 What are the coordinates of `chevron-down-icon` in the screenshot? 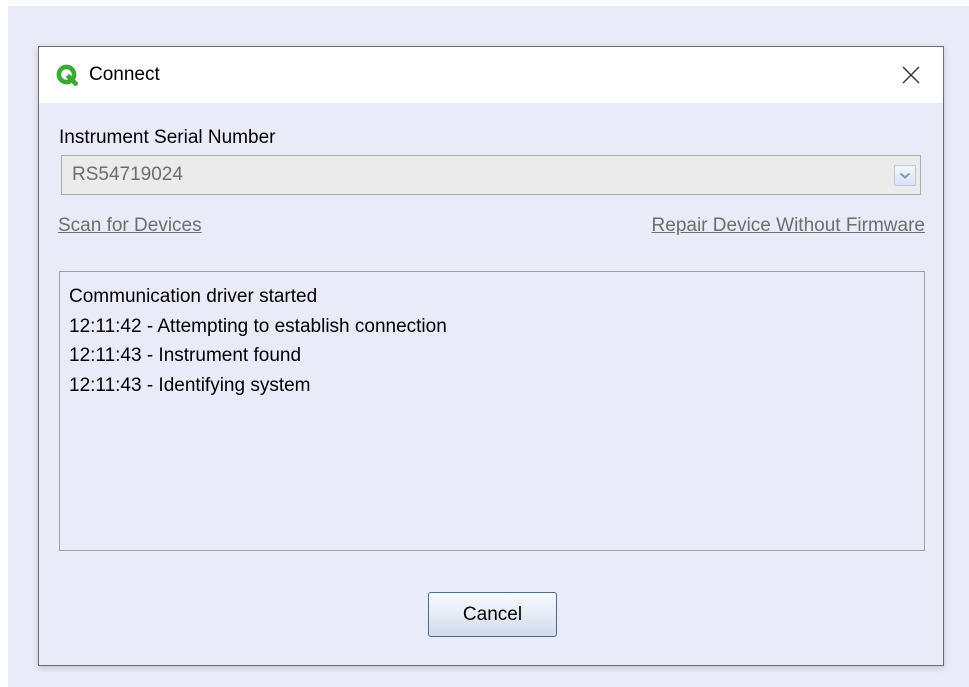 It's located at (905, 175).